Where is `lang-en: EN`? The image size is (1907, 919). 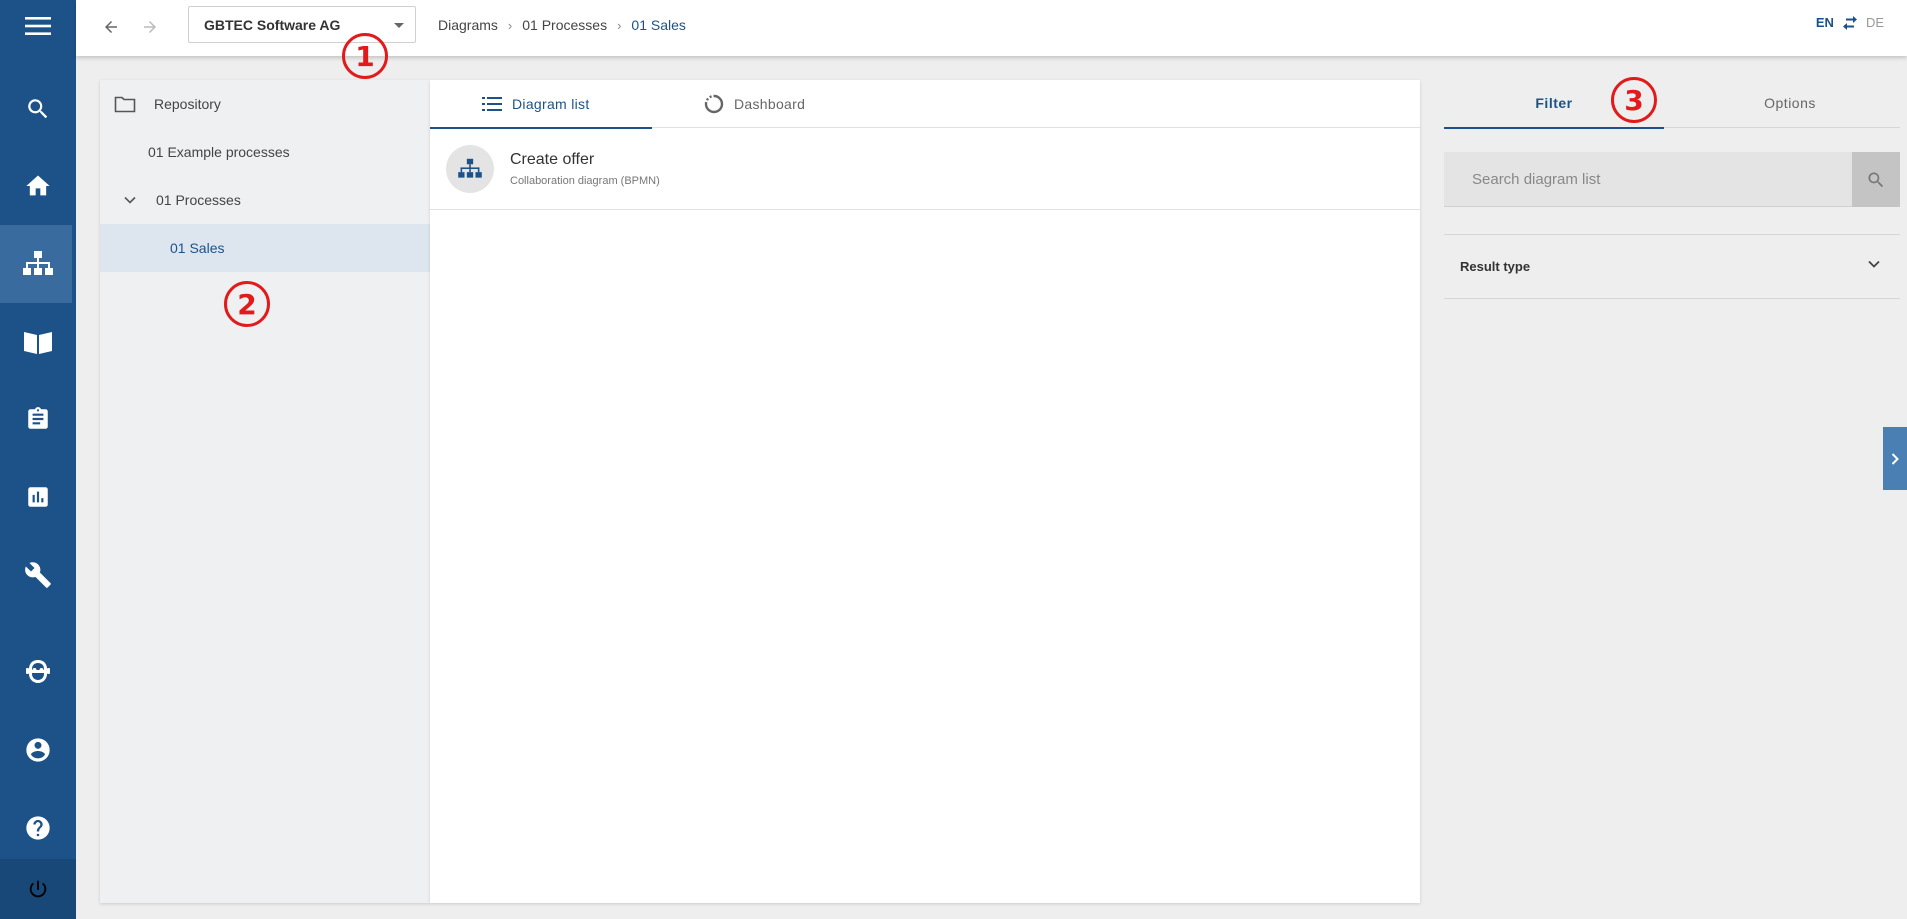 lang-en: EN is located at coordinates (1825, 22).